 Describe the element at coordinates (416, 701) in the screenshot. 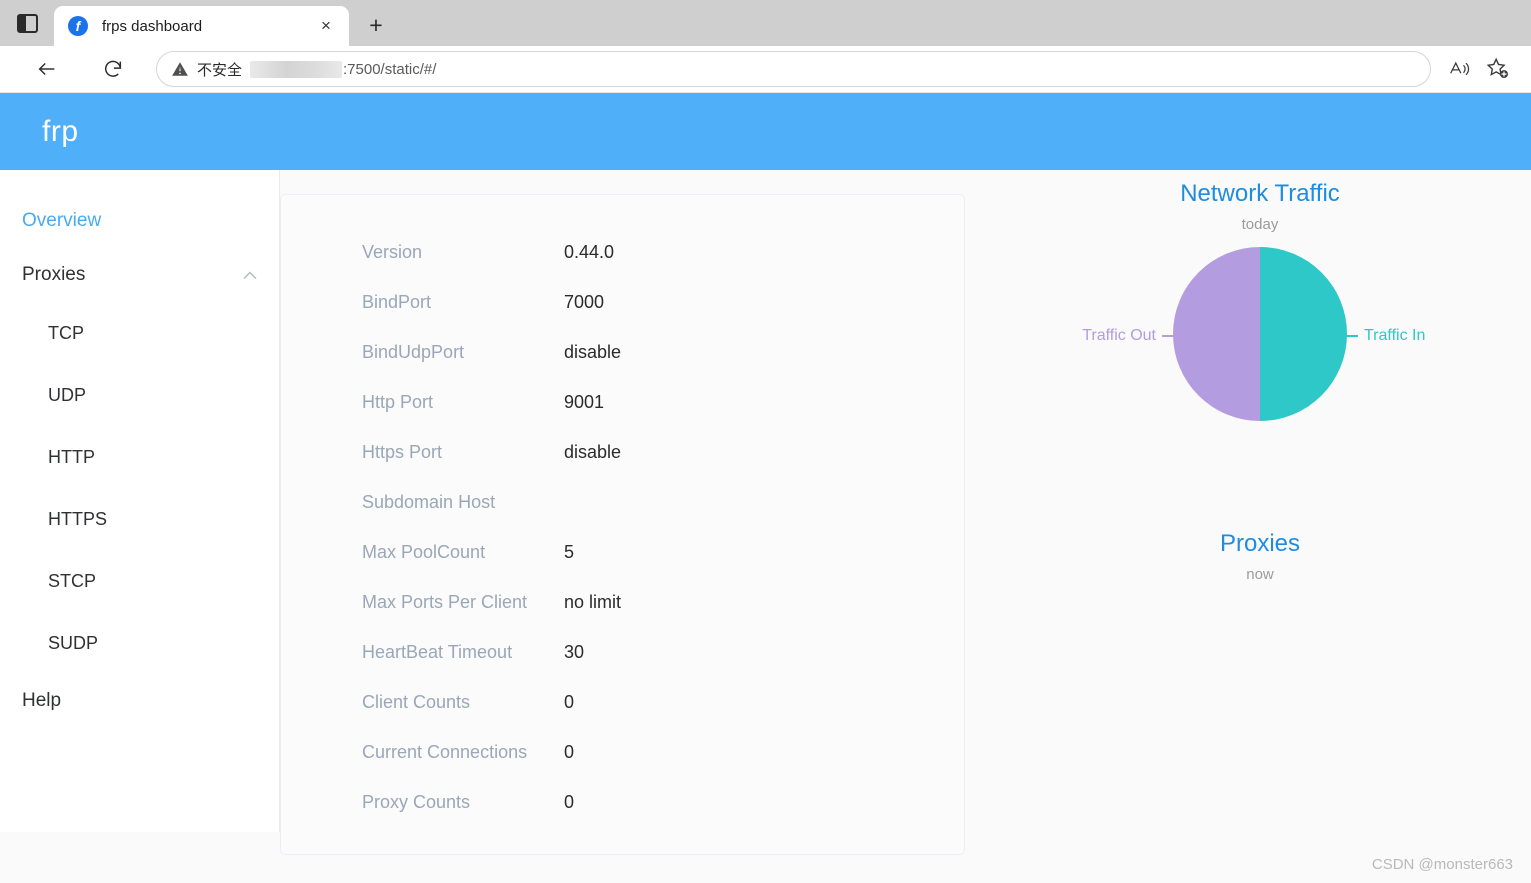

I see `server-info-label: Client Counts` at that location.